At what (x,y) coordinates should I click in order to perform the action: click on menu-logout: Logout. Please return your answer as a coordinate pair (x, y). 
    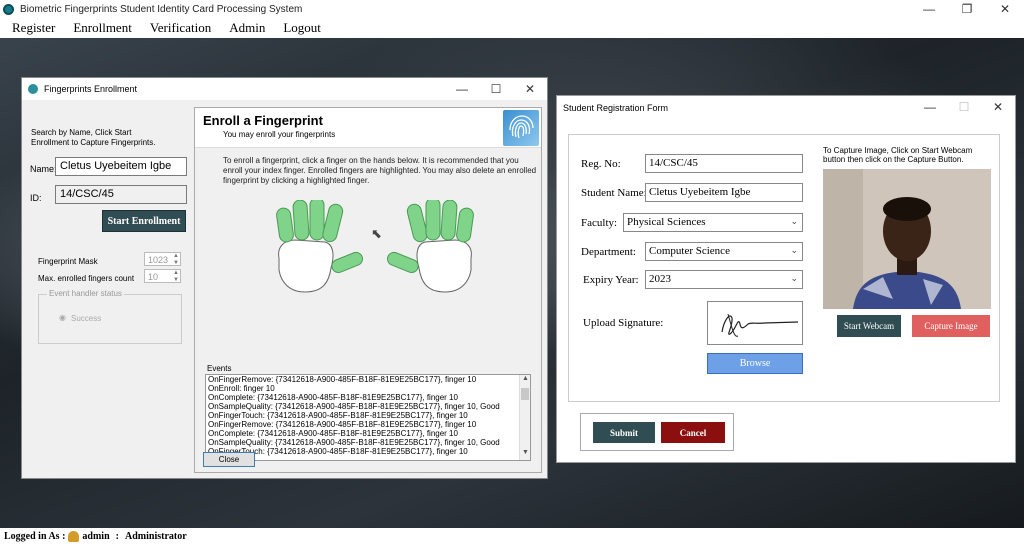
    Looking at the image, I should click on (302, 28).